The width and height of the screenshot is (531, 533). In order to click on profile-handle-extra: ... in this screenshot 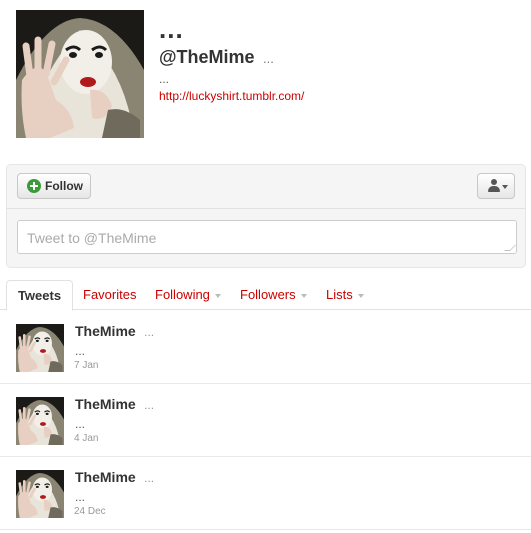, I will do `click(268, 58)`.